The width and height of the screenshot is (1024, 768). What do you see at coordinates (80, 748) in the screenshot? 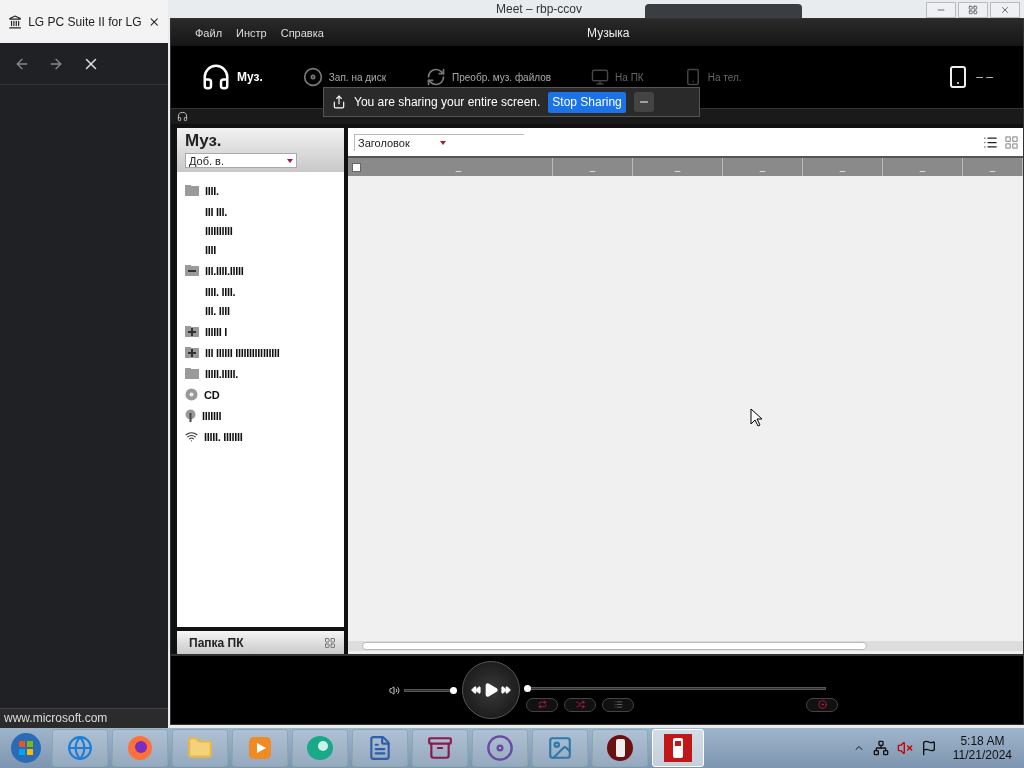
I see `globe-icon` at bounding box center [80, 748].